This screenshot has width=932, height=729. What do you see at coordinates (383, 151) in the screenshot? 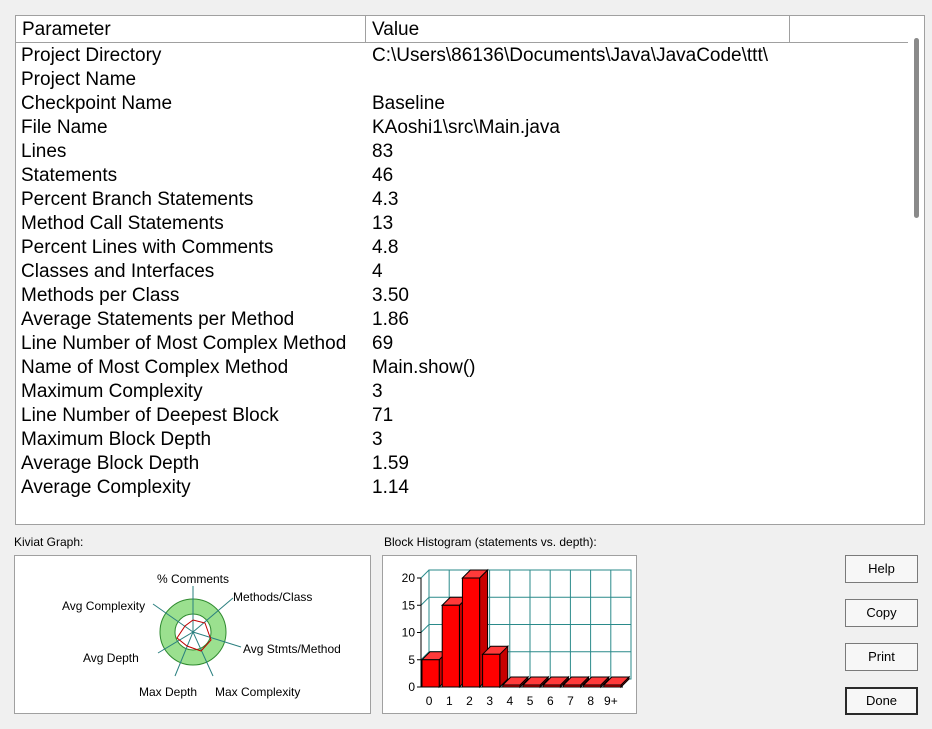
I see `value-cell: 83` at bounding box center [383, 151].